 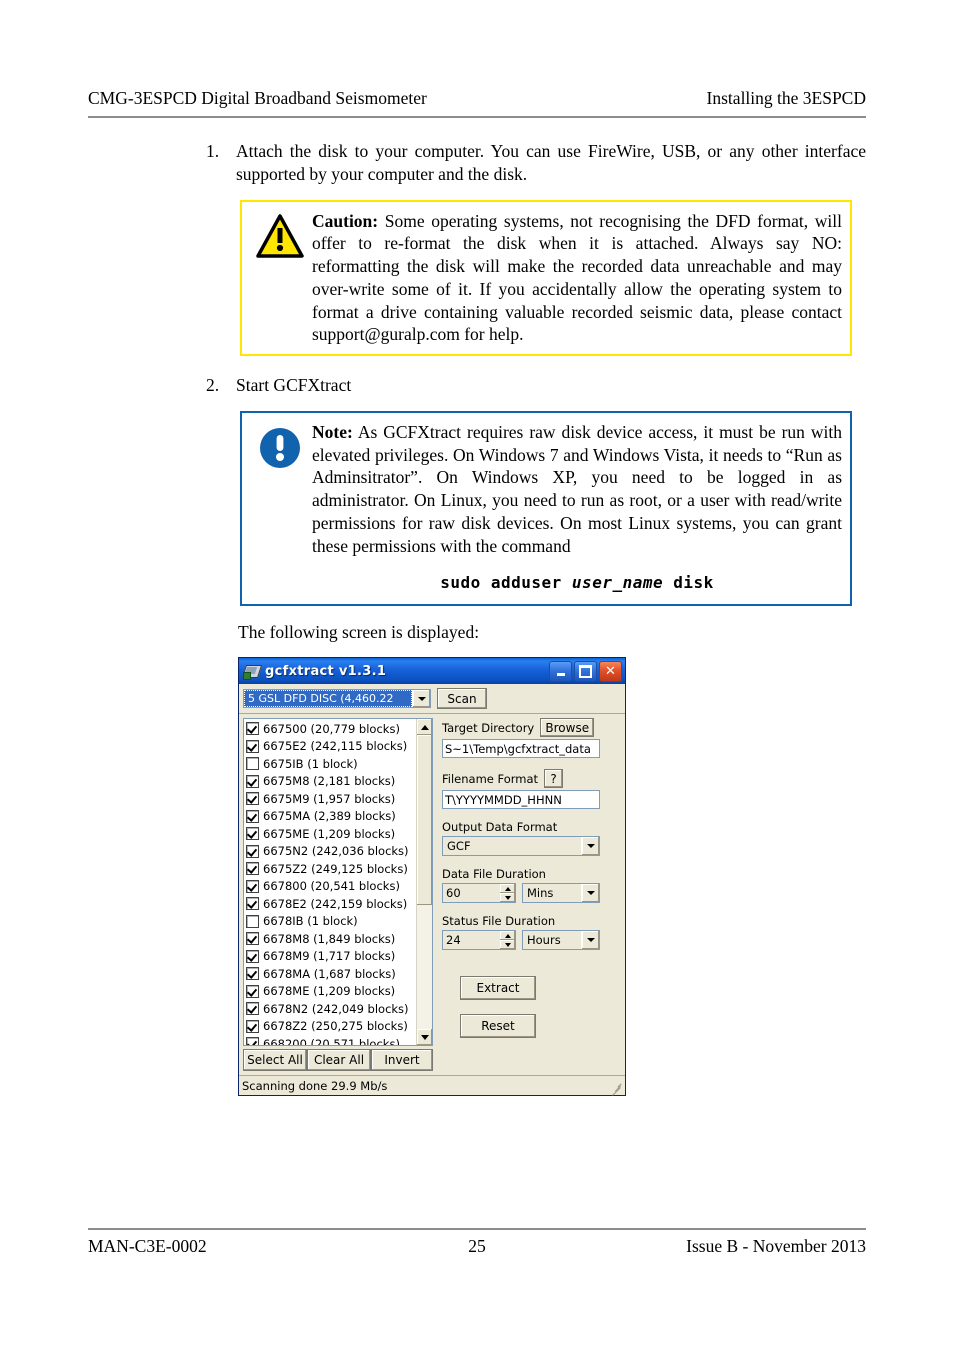 What do you see at coordinates (335, 903) in the screenshot?
I see `list-item-label: 6678E2 (242,159 blocks)` at bounding box center [335, 903].